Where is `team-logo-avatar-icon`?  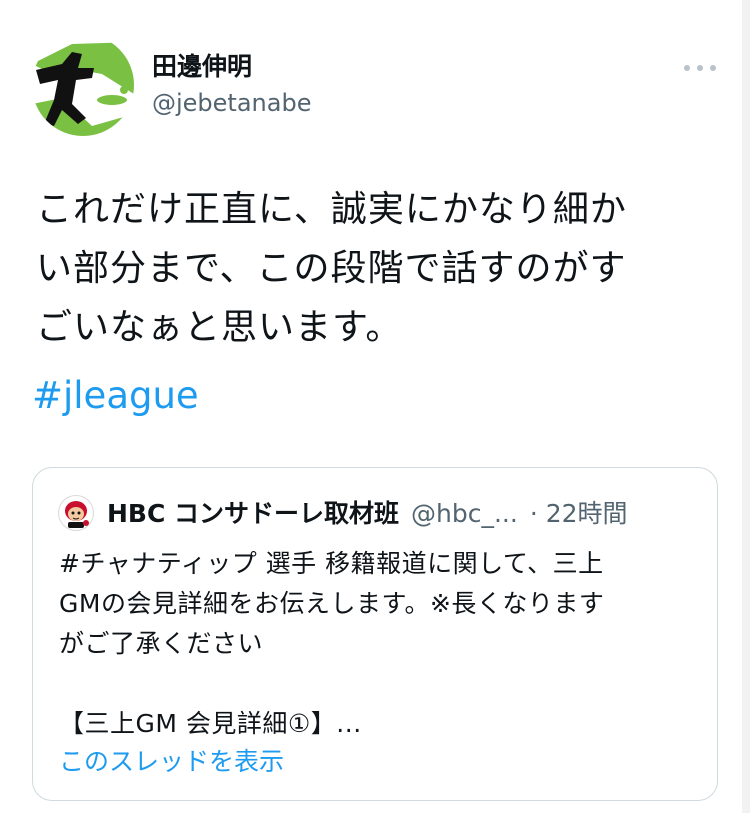 team-logo-avatar-icon is located at coordinates (83, 85).